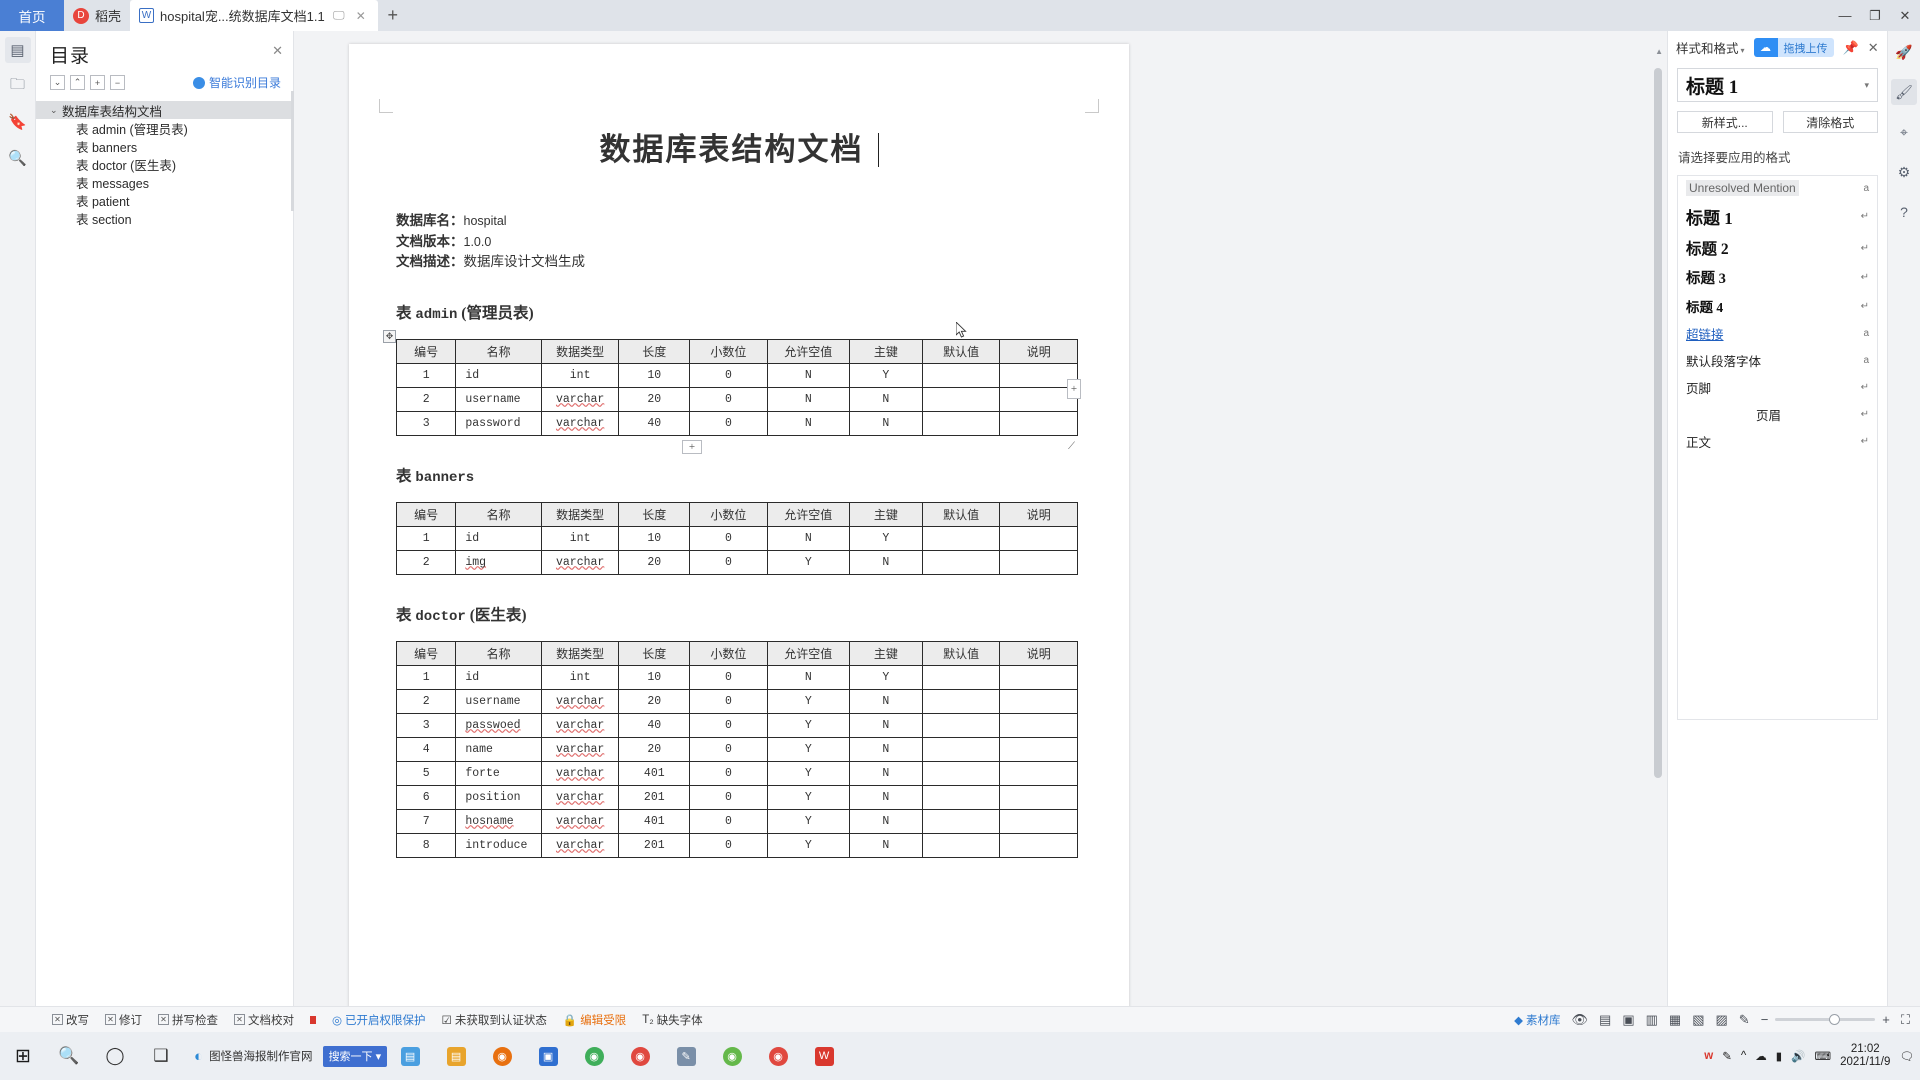 The height and width of the screenshot is (1080, 1920). Describe the element at coordinates (502, 1056) in the screenshot. I see `firefox-icon: ◉` at that location.